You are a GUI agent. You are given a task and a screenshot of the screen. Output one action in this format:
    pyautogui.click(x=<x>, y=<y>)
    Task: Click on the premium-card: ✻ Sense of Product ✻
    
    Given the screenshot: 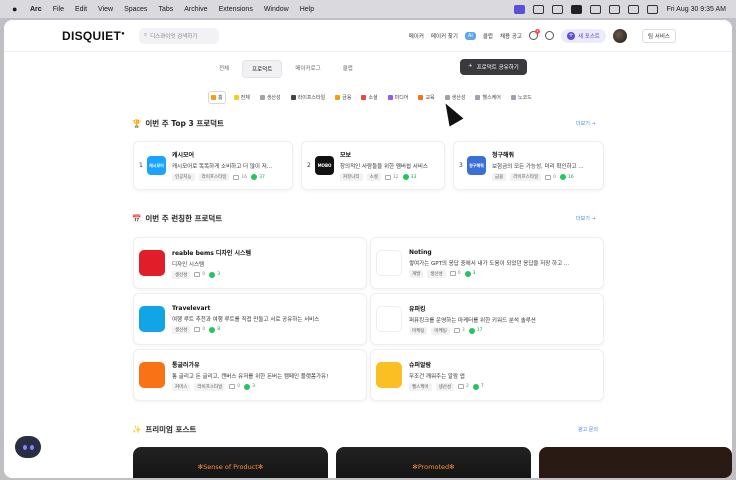 What is the action you would take?
    pyautogui.click(x=230, y=462)
    